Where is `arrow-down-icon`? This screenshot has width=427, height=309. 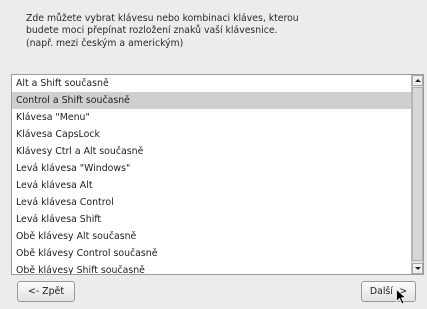
arrow-down-icon is located at coordinates (418, 268).